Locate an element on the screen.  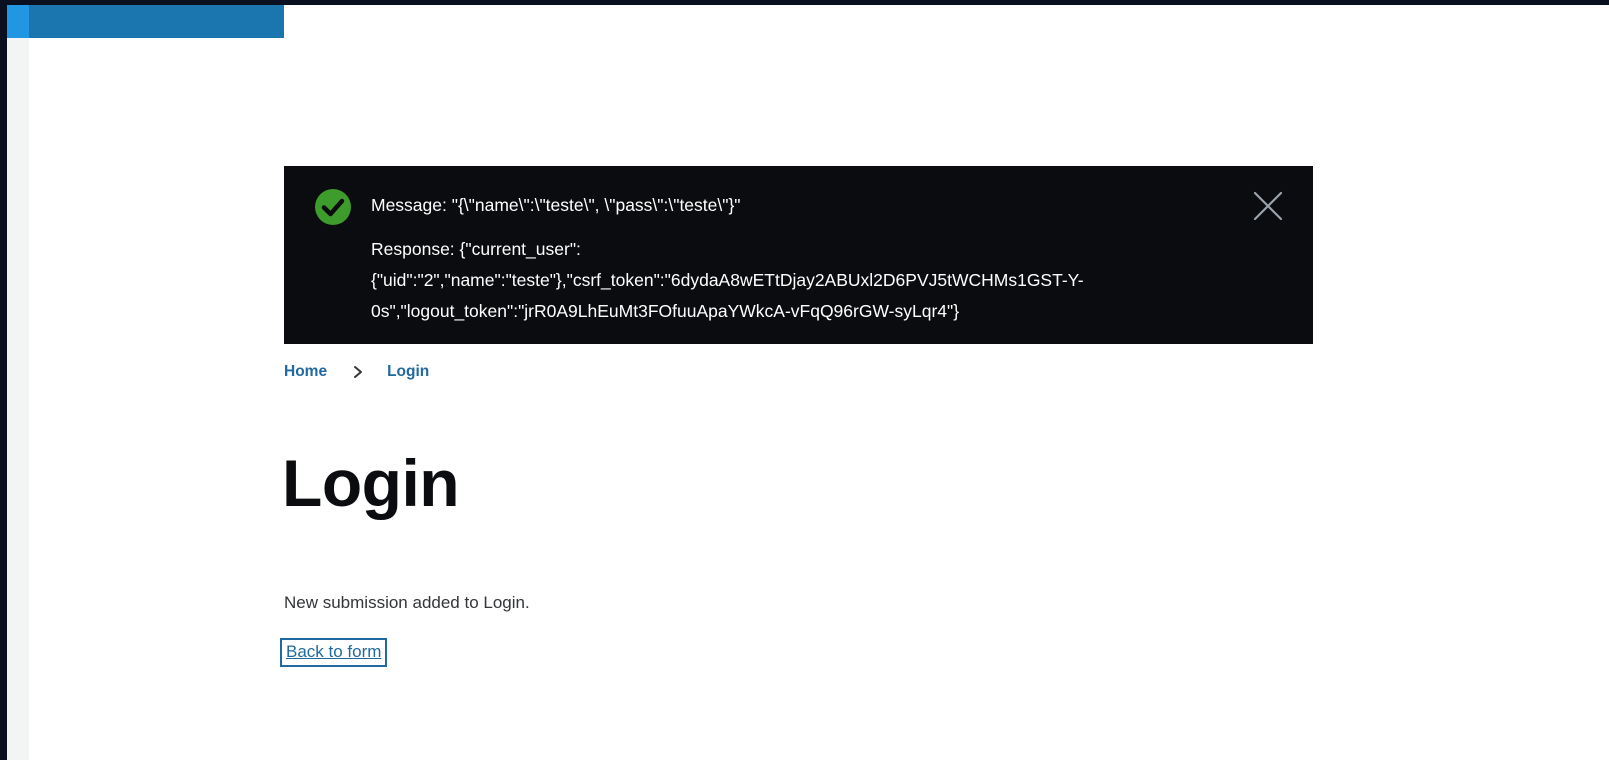
confirmation-text: New submission added to Login. is located at coordinates (407, 602).